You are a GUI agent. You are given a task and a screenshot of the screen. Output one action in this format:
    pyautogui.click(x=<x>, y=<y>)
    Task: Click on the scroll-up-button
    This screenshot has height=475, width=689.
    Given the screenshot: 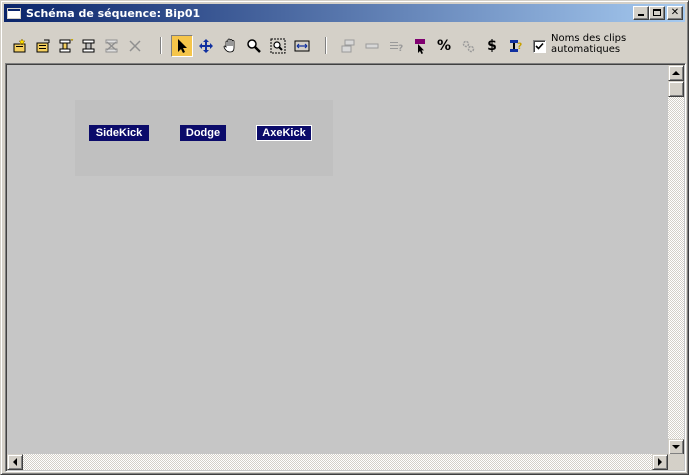 What is the action you would take?
    pyautogui.click(x=676, y=73)
    